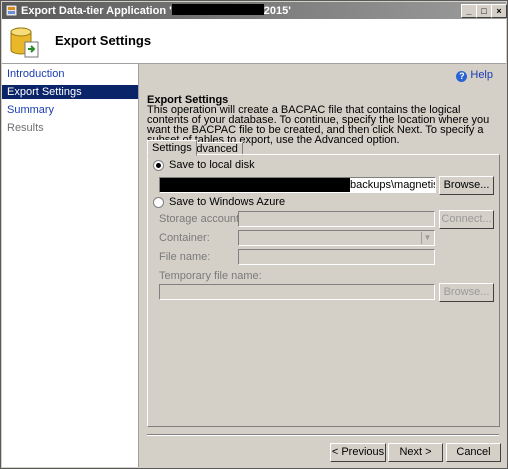  What do you see at coordinates (227, 202) in the screenshot?
I see `save-azure-label: Save to Windows Azure` at bounding box center [227, 202].